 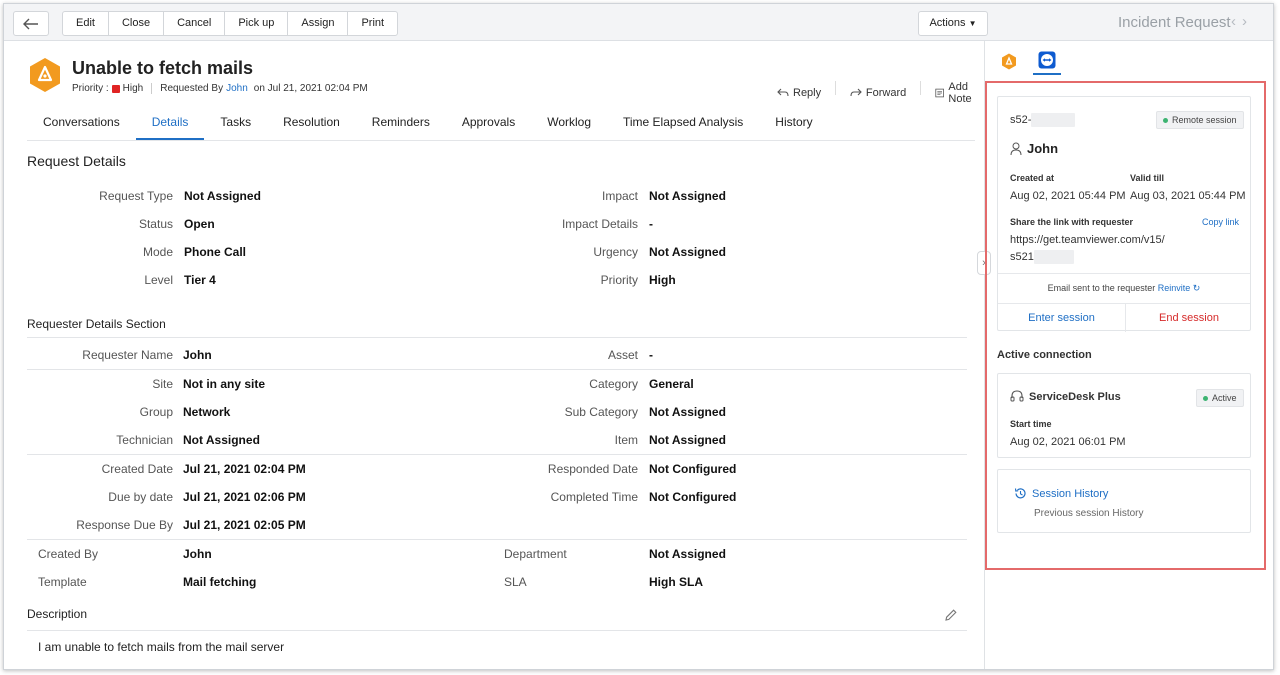 What do you see at coordinates (1031, 424) in the screenshot?
I see `start-time-label: Start time` at bounding box center [1031, 424].